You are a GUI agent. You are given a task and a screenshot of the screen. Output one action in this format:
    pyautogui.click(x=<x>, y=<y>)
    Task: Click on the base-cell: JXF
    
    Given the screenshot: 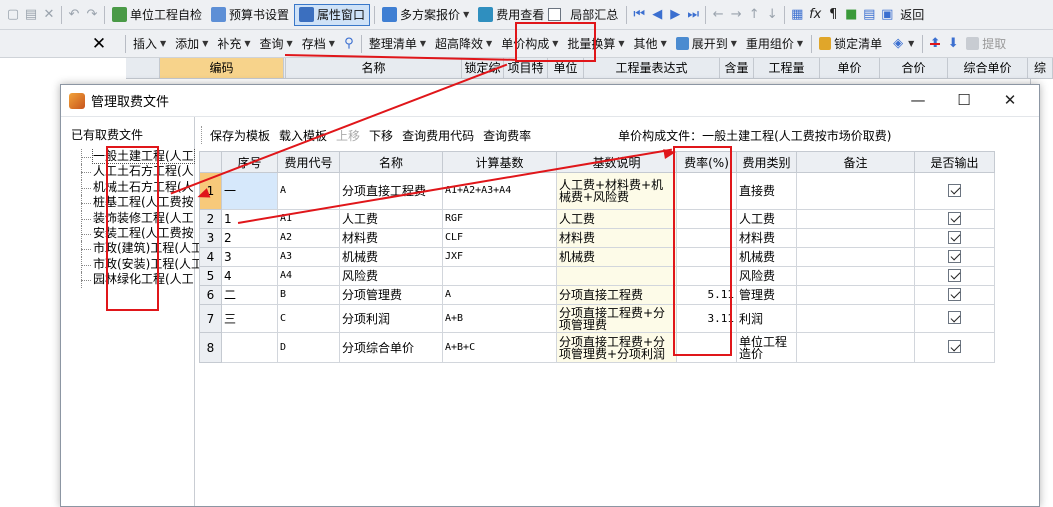 What is the action you would take?
    pyautogui.click(x=499, y=257)
    